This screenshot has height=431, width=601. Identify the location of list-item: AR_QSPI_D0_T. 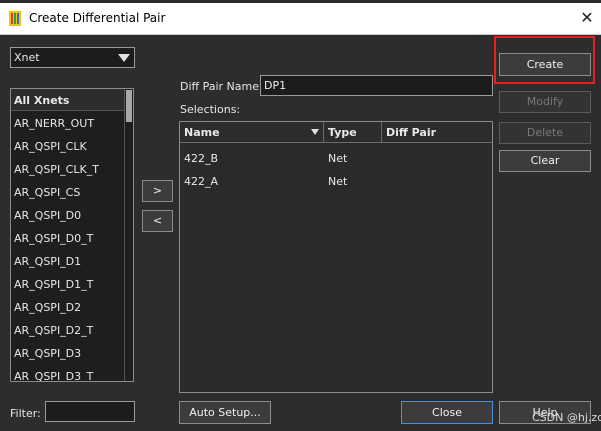
(53, 238).